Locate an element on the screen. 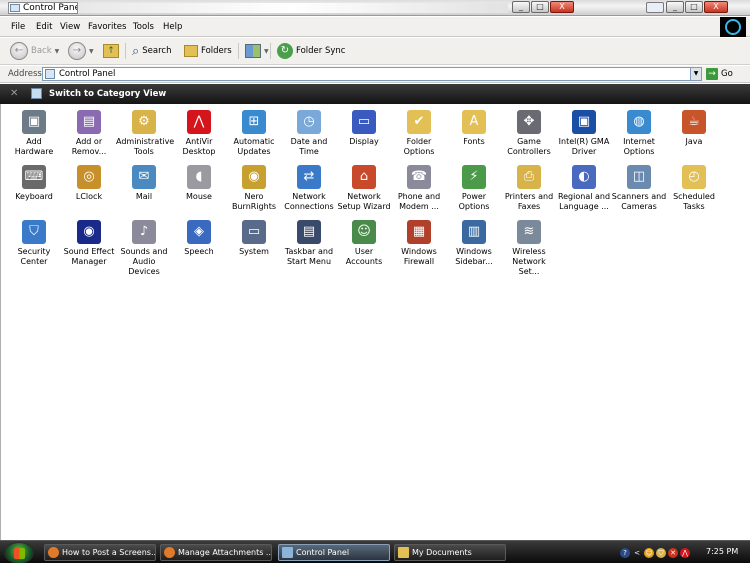 The height and width of the screenshot is (563, 750). menu-tools: Tools is located at coordinates (143, 27).